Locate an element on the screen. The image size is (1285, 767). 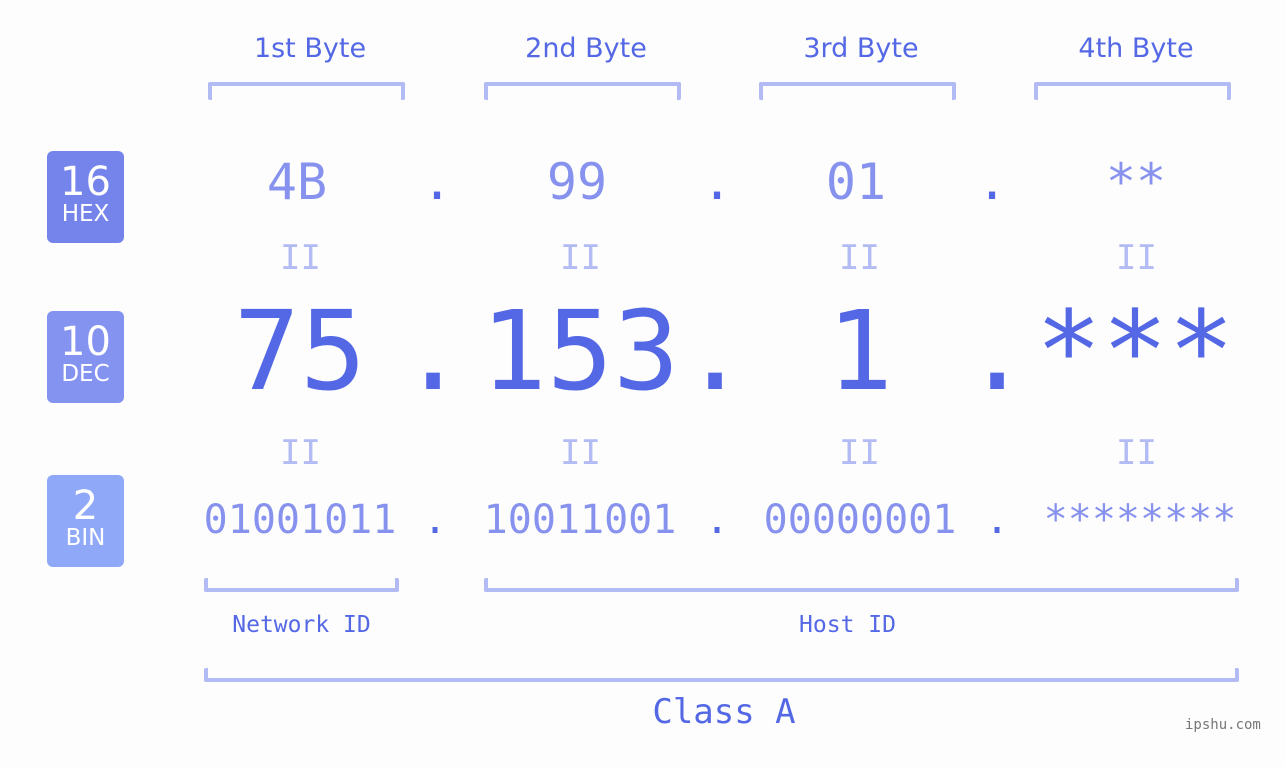
host-id-bracket is located at coordinates (861, 585).